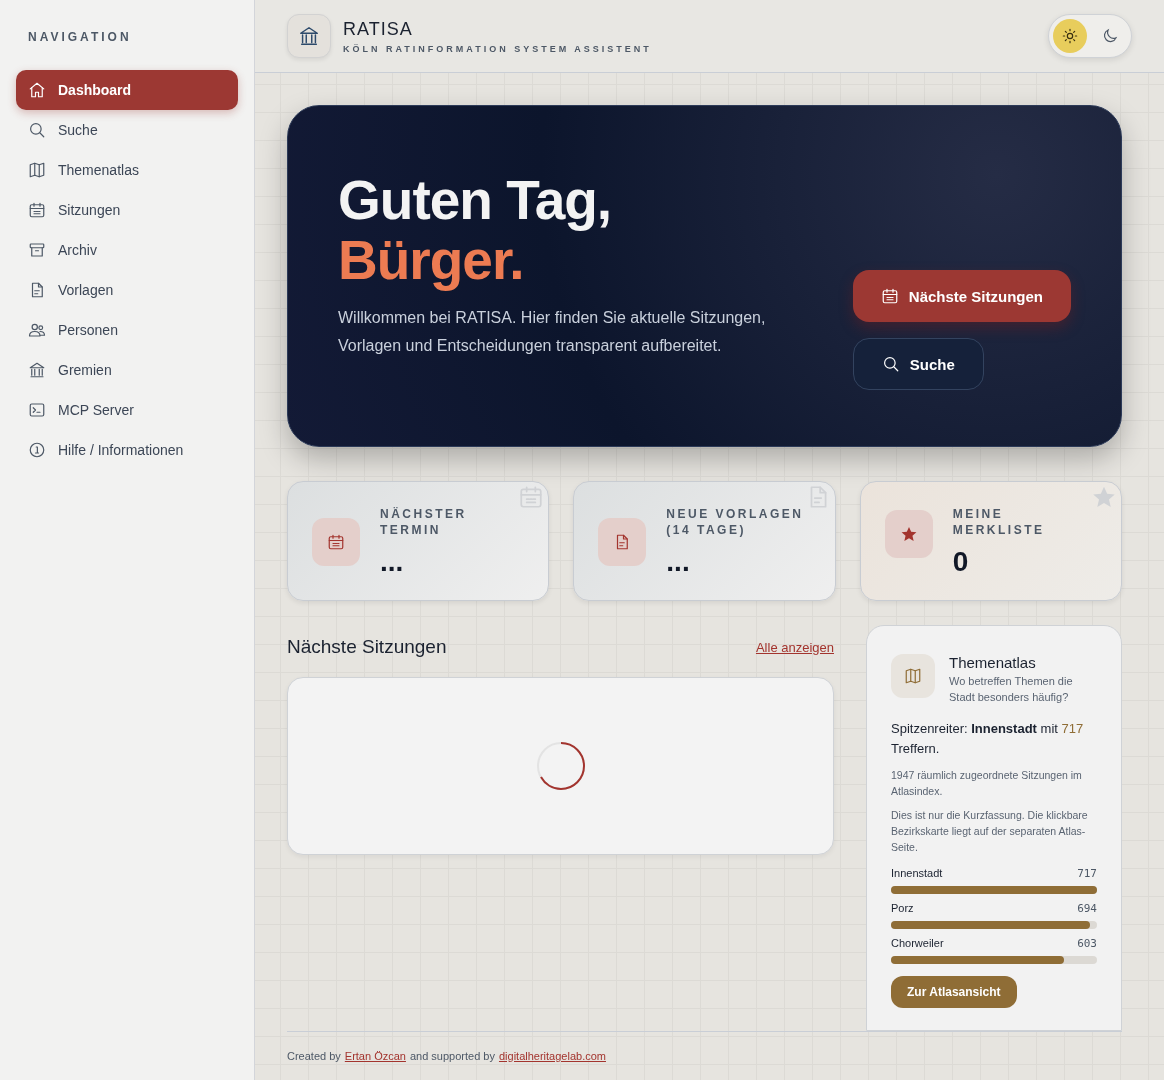  I want to click on people-icon, so click(37, 330).